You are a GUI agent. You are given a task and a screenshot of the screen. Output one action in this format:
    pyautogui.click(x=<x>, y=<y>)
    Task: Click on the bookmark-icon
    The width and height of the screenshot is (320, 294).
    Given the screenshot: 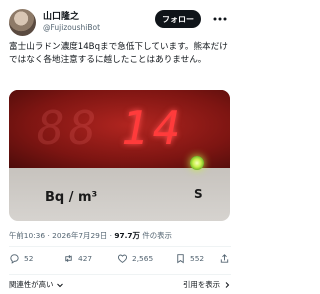 What is the action you would take?
    pyautogui.click(x=180, y=259)
    